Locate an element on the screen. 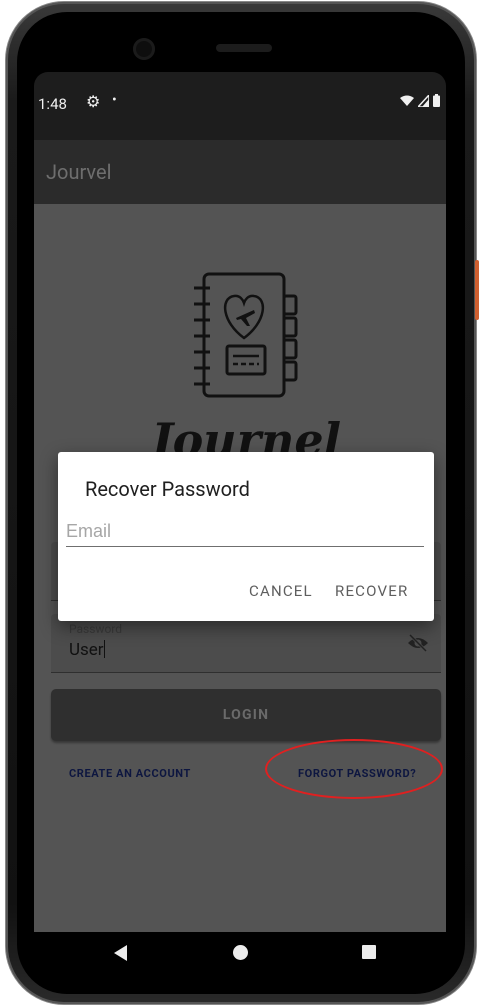  recover-button: RECOVER is located at coordinates (371, 591).